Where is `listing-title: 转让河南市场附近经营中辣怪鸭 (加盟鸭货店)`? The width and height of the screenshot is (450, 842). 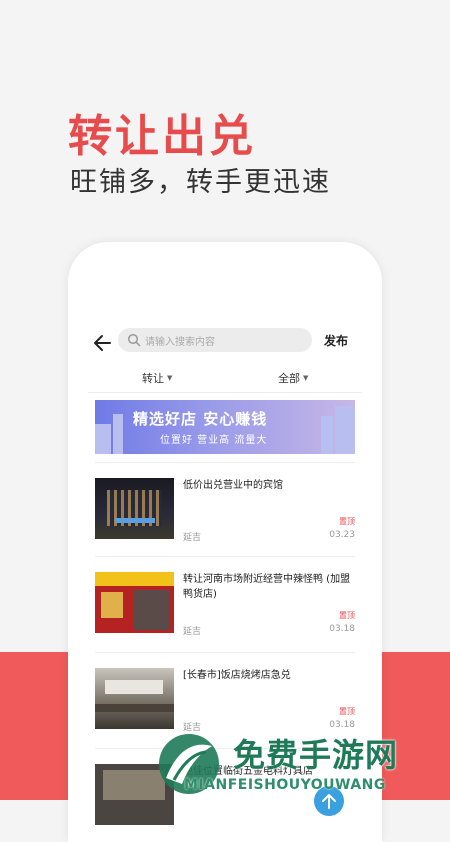 listing-title: 转让河南市场附近经营中辣怪鸭 (加盟鸭货店) is located at coordinates (267, 587).